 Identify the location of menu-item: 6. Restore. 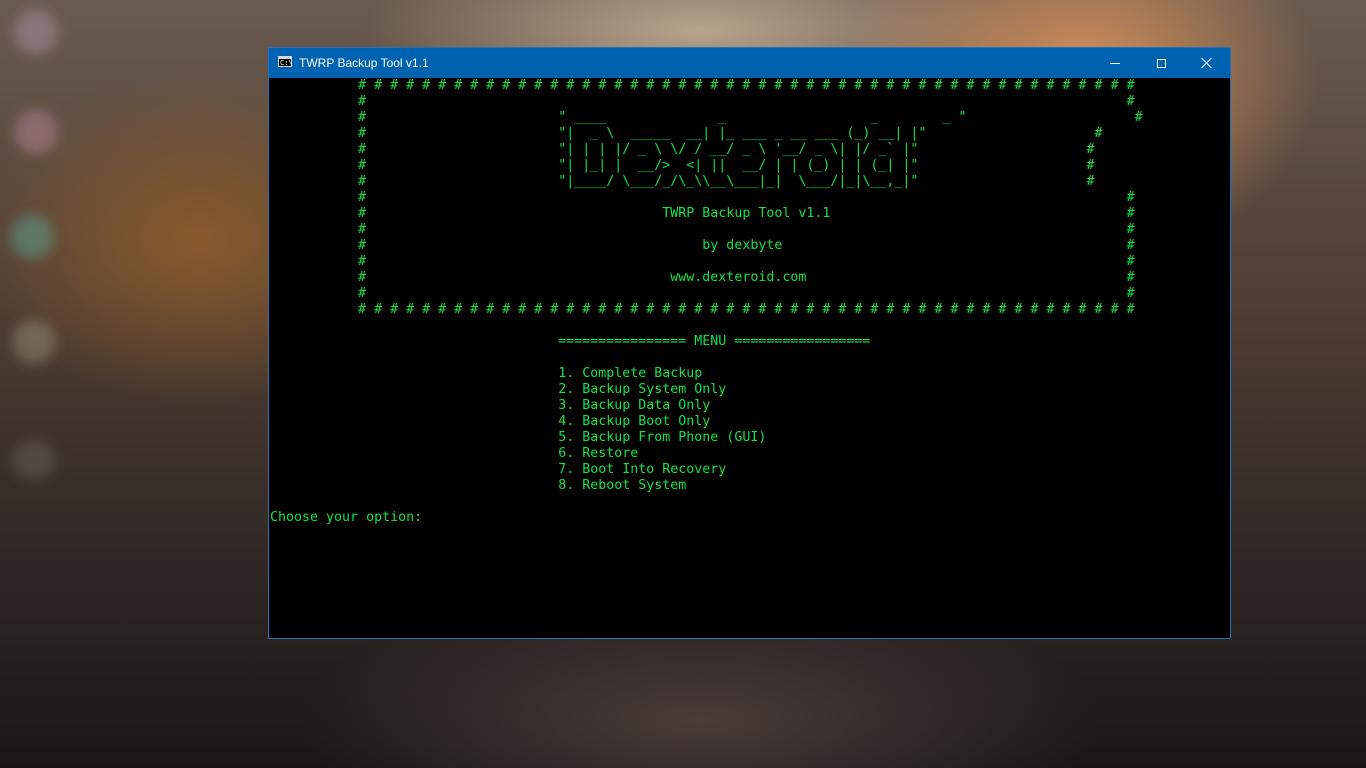
(454, 453).